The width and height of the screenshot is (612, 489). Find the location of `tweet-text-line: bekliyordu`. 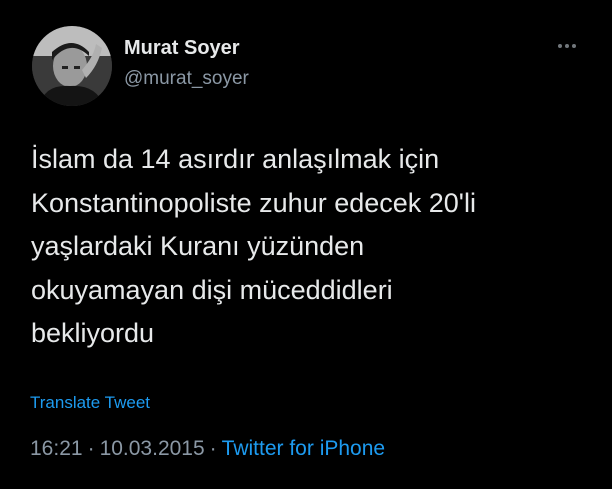

tweet-text-line: bekliyordu is located at coordinates (93, 333).